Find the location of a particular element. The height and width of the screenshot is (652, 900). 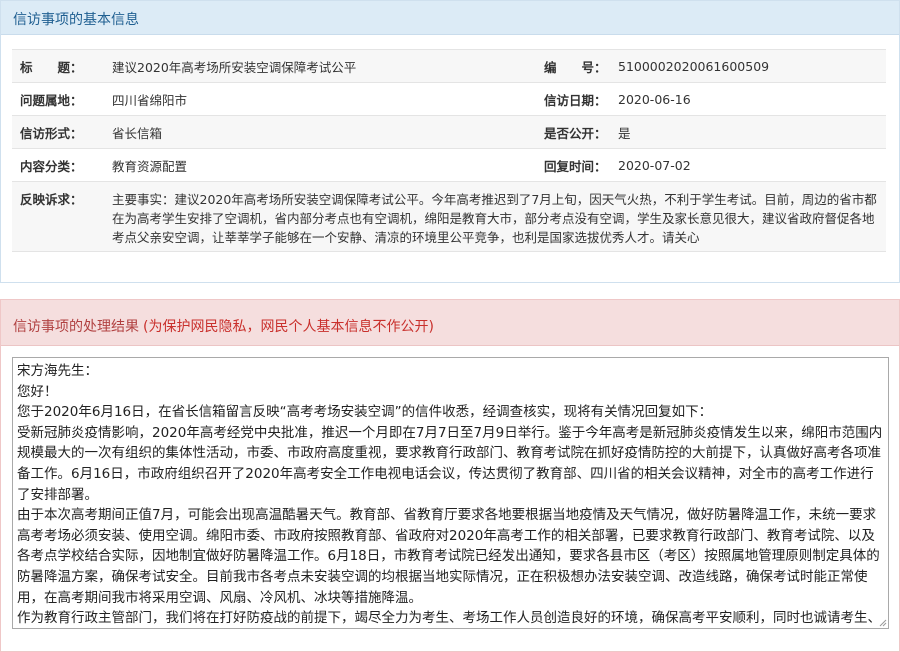

info-row-location: 问题属地： 四川省绵阳市 信访日期： 2020-06-16 is located at coordinates (449, 99).